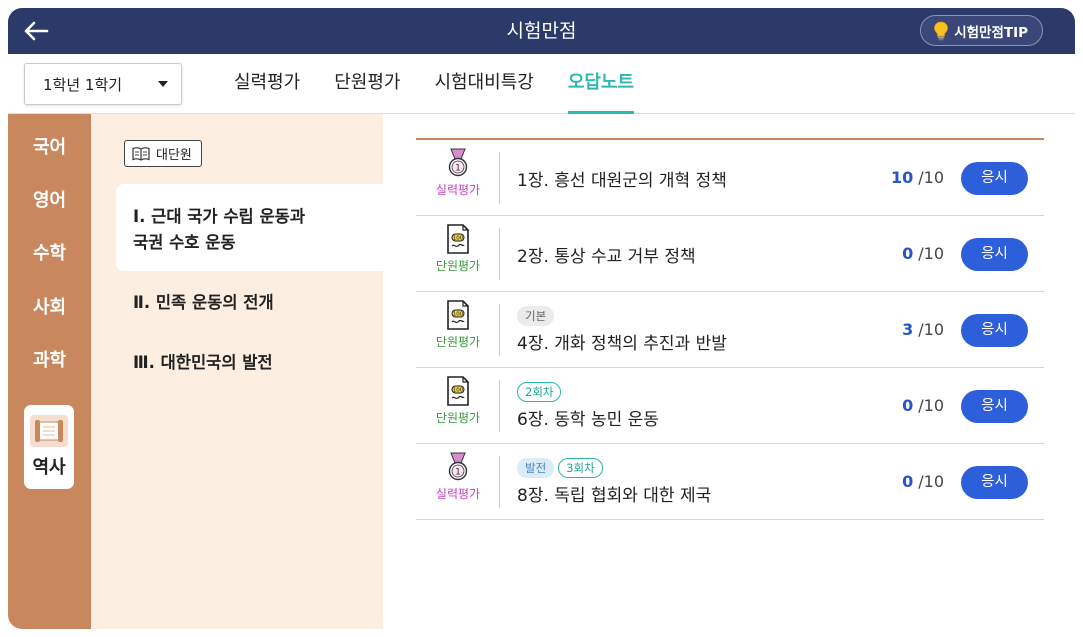 The image size is (1083, 637). I want to click on row-main: 2장. 통상 수교 거부 정책, so click(606, 254).